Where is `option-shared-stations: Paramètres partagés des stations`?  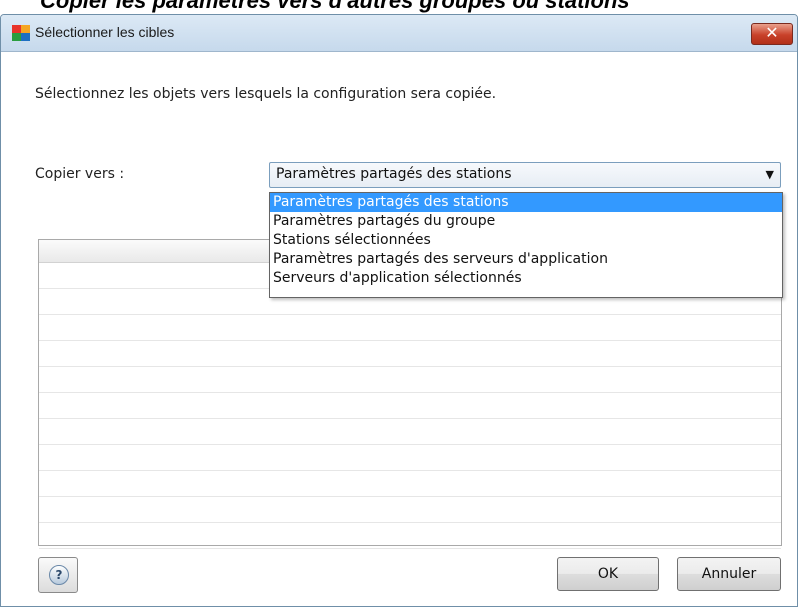 option-shared-stations: Paramètres partagés des stations is located at coordinates (526, 202).